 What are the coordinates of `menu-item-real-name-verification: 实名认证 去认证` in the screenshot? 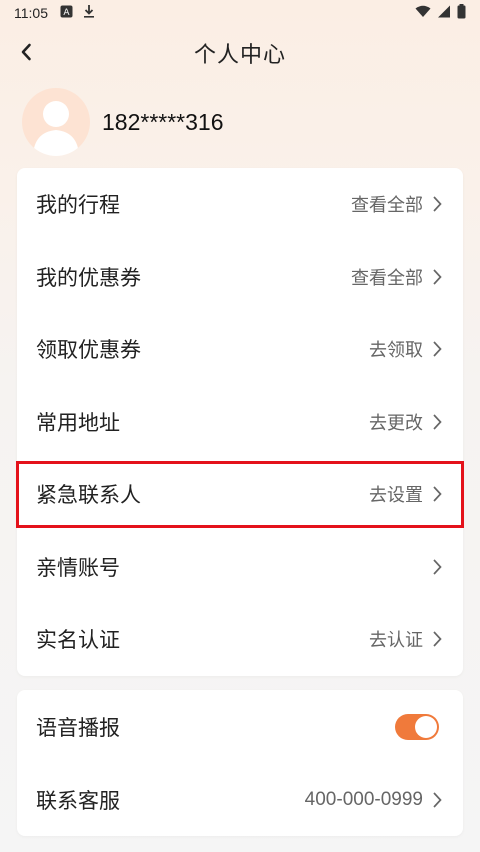 It's located at (240, 639).